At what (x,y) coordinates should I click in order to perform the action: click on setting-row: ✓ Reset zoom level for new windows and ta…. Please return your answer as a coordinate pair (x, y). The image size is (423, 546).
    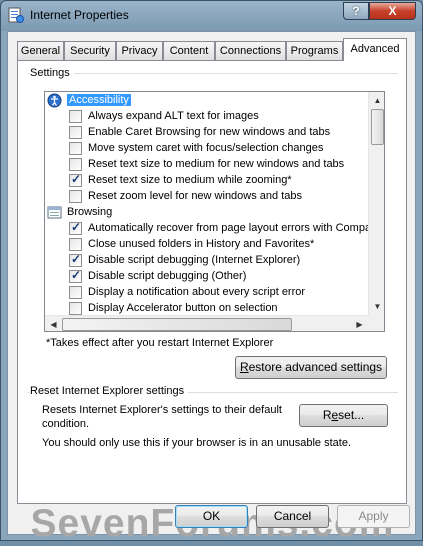
    Looking at the image, I should click on (206, 197).